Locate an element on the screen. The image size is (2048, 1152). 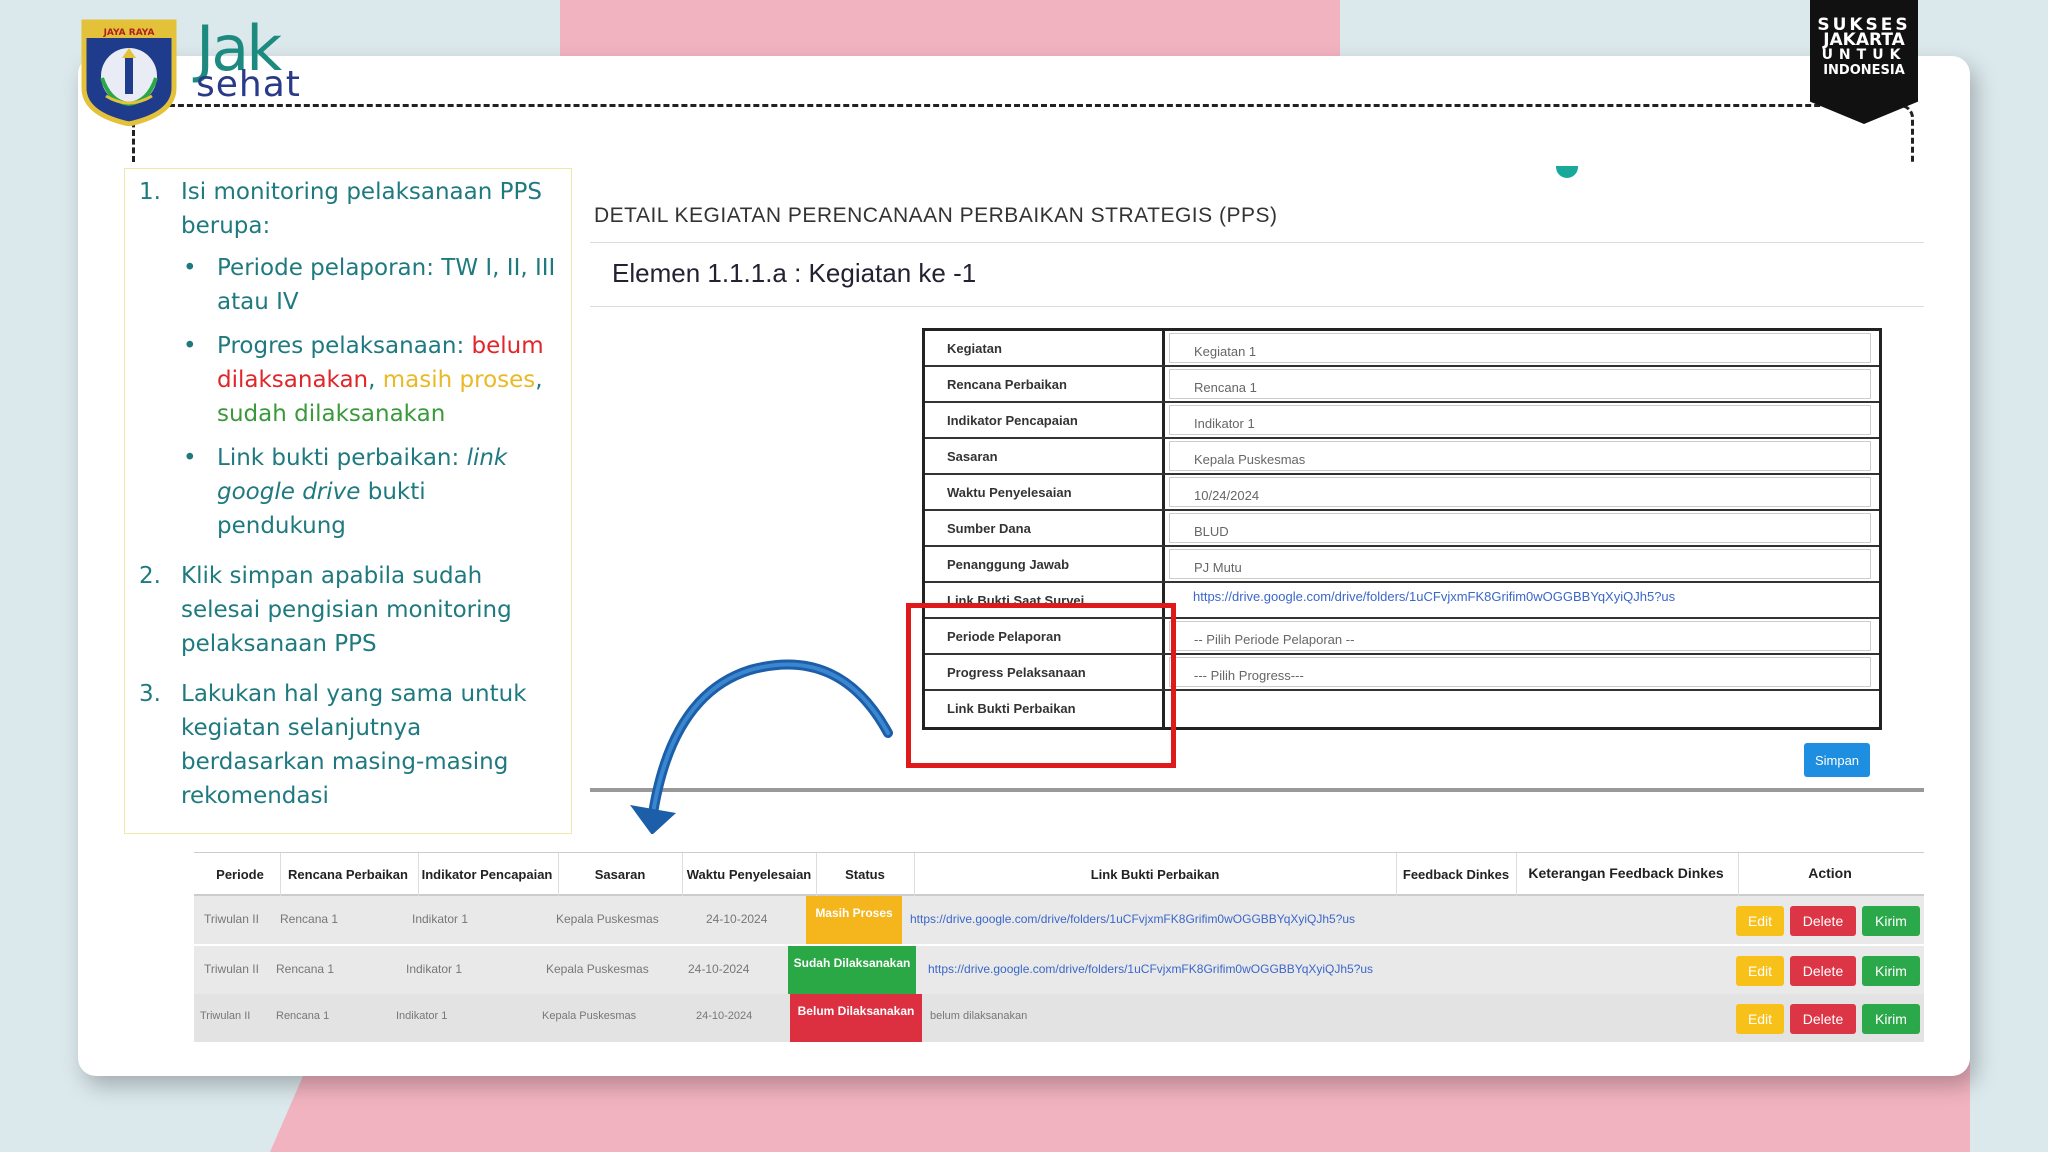
rencana-field: Rencana 1 is located at coordinates (1520, 384).